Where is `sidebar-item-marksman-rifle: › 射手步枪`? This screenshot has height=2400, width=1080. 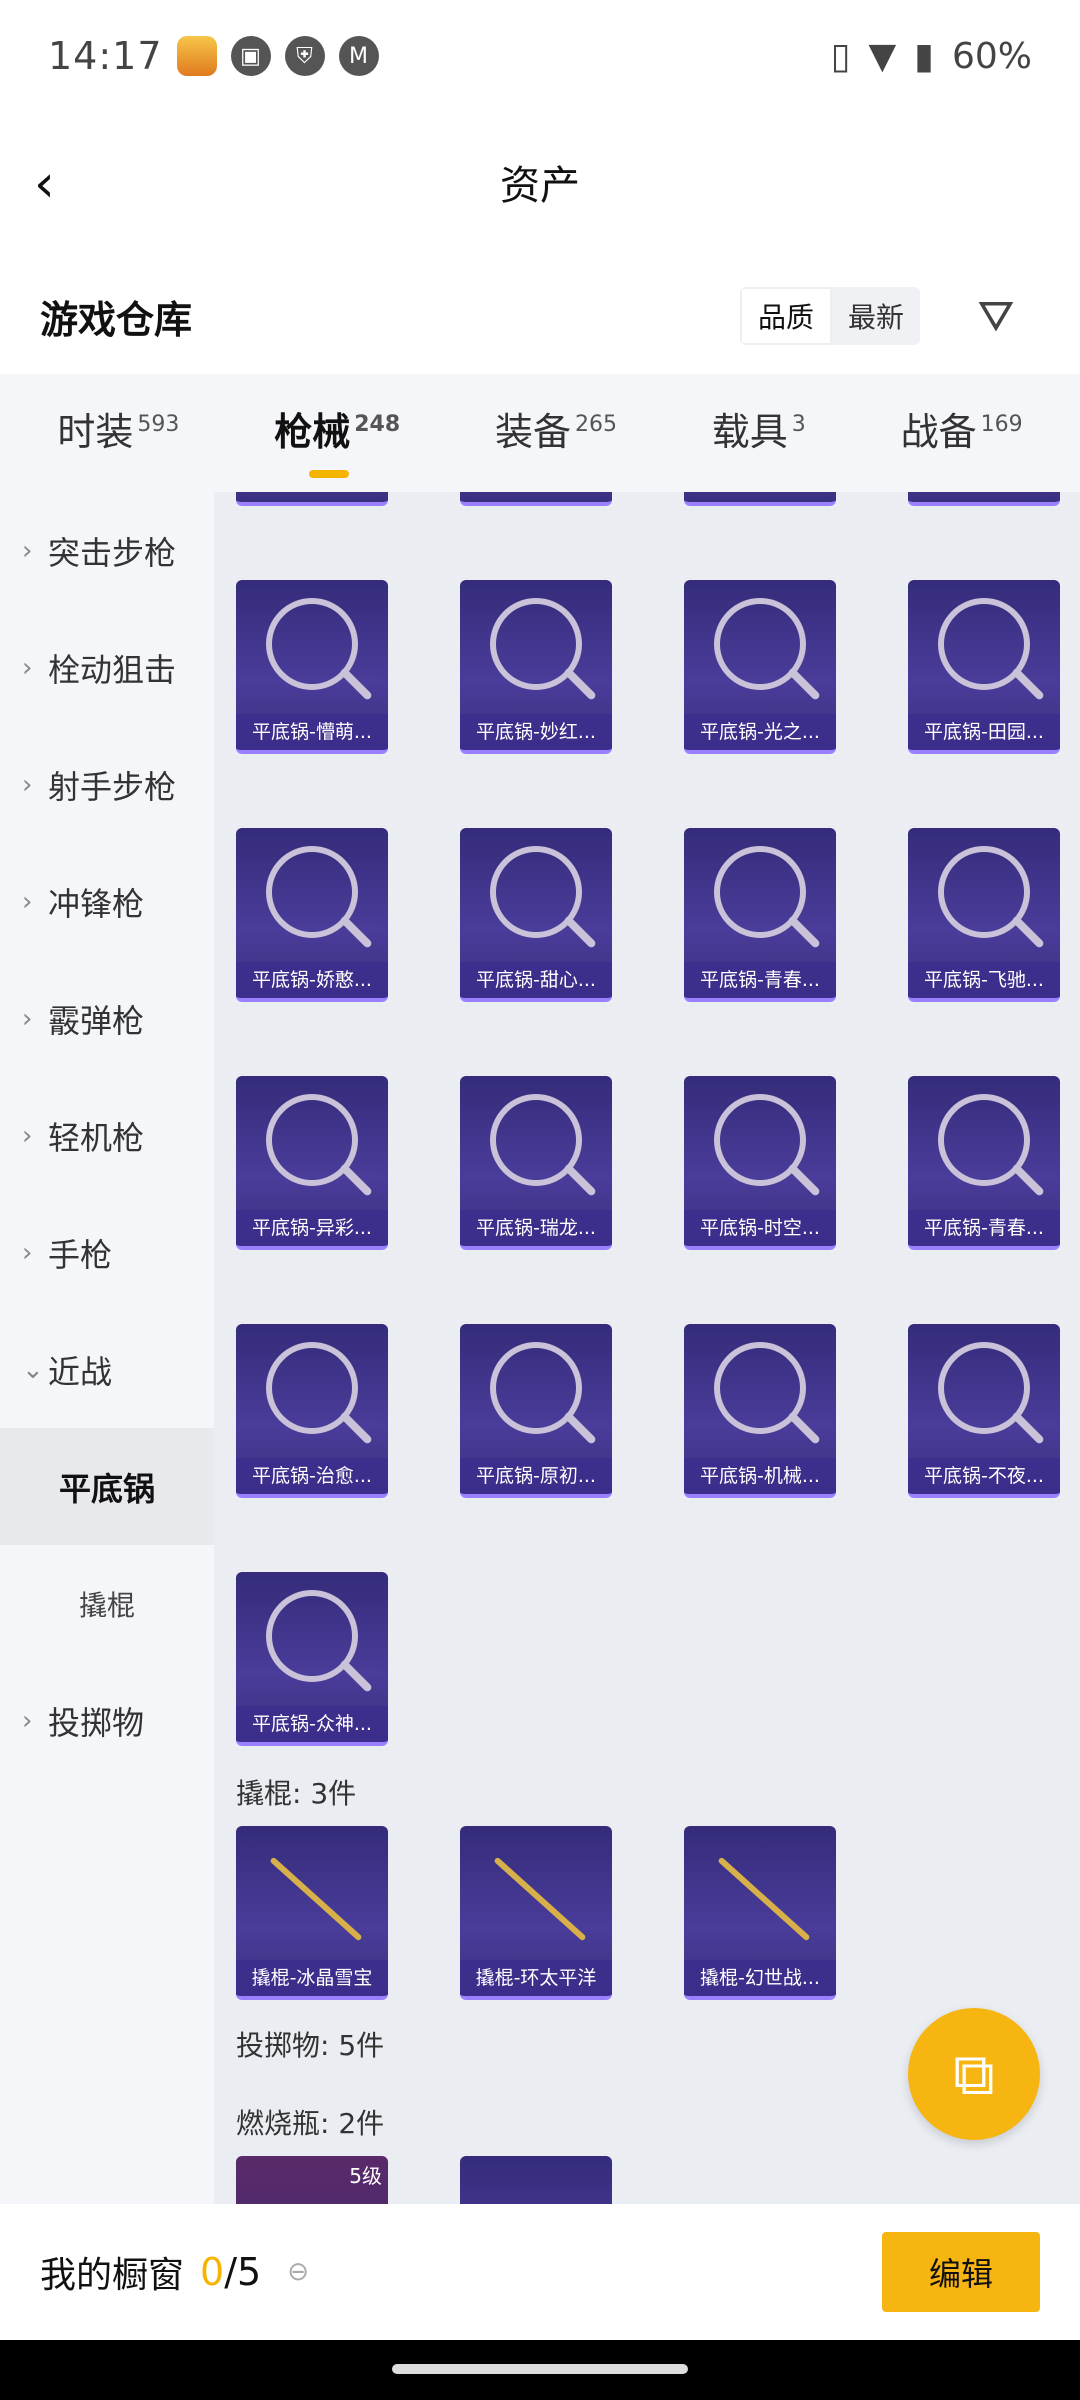 sidebar-item-marksman-rifle: › 射手步枪 is located at coordinates (107, 784).